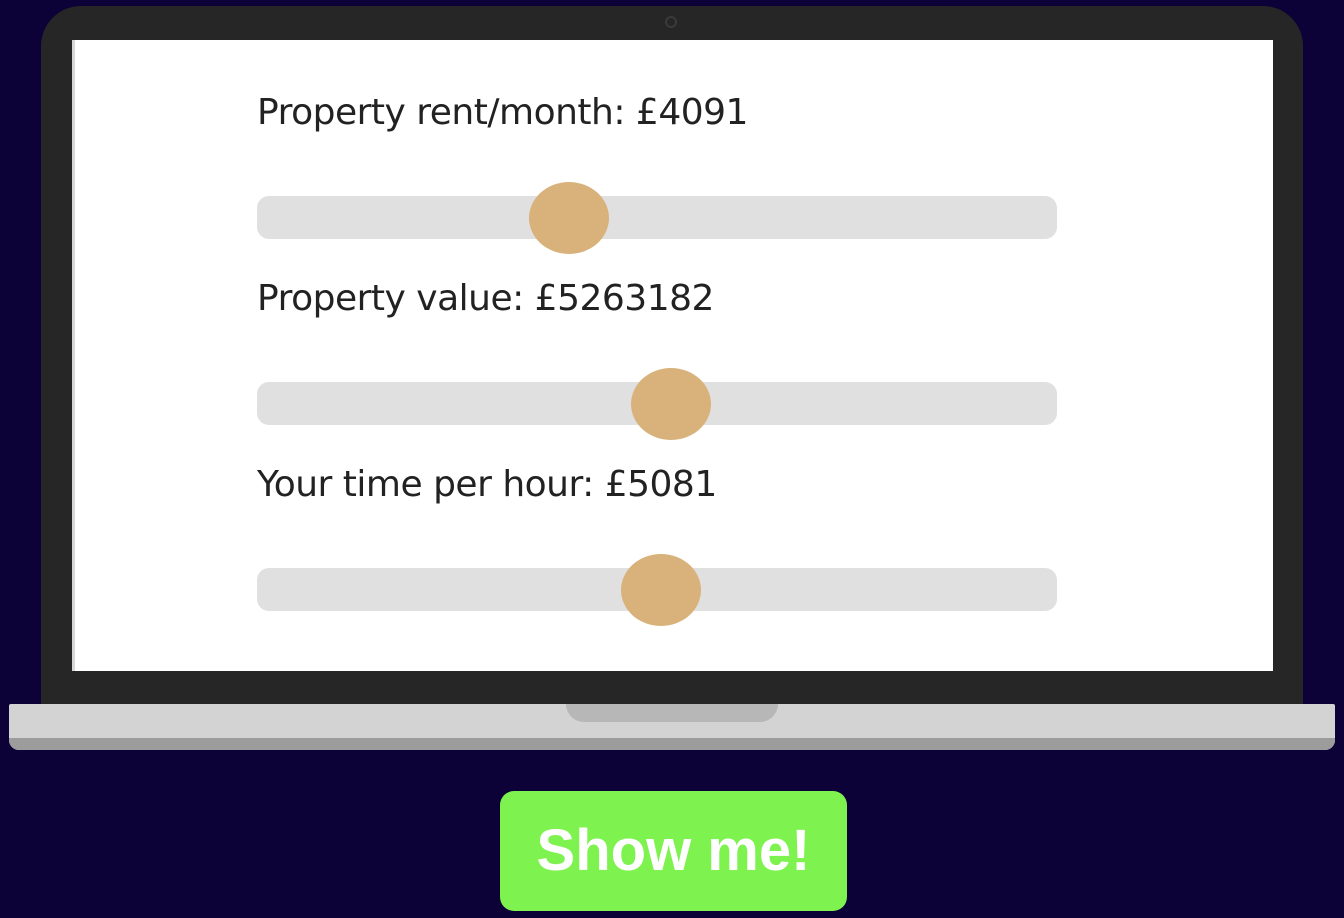 The height and width of the screenshot is (918, 1344). What do you see at coordinates (671, 404) in the screenshot?
I see `value-slider-thumb` at bounding box center [671, 404].